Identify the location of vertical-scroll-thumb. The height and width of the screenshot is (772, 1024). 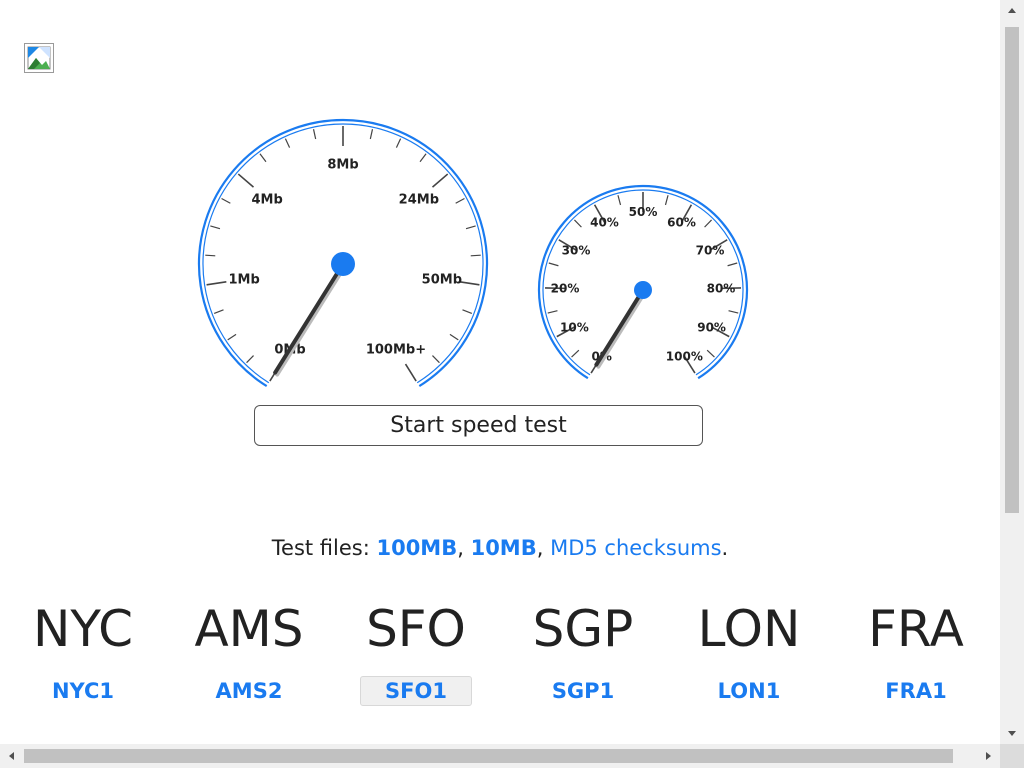
(1012, 270).